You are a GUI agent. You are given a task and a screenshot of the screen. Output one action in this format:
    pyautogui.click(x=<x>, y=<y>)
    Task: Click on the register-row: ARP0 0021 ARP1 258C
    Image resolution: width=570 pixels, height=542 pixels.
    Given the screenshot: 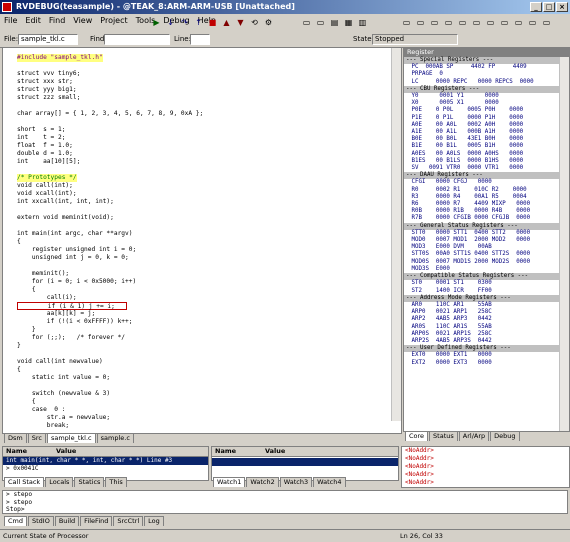 What is the action you would take?
    pyautogui.click(x=486, y=312)
    